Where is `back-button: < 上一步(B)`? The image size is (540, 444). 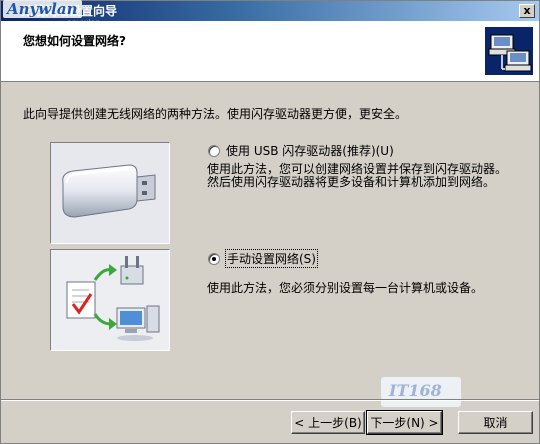
back-button: < 上一步(B) is located at coordinates (328, 422).